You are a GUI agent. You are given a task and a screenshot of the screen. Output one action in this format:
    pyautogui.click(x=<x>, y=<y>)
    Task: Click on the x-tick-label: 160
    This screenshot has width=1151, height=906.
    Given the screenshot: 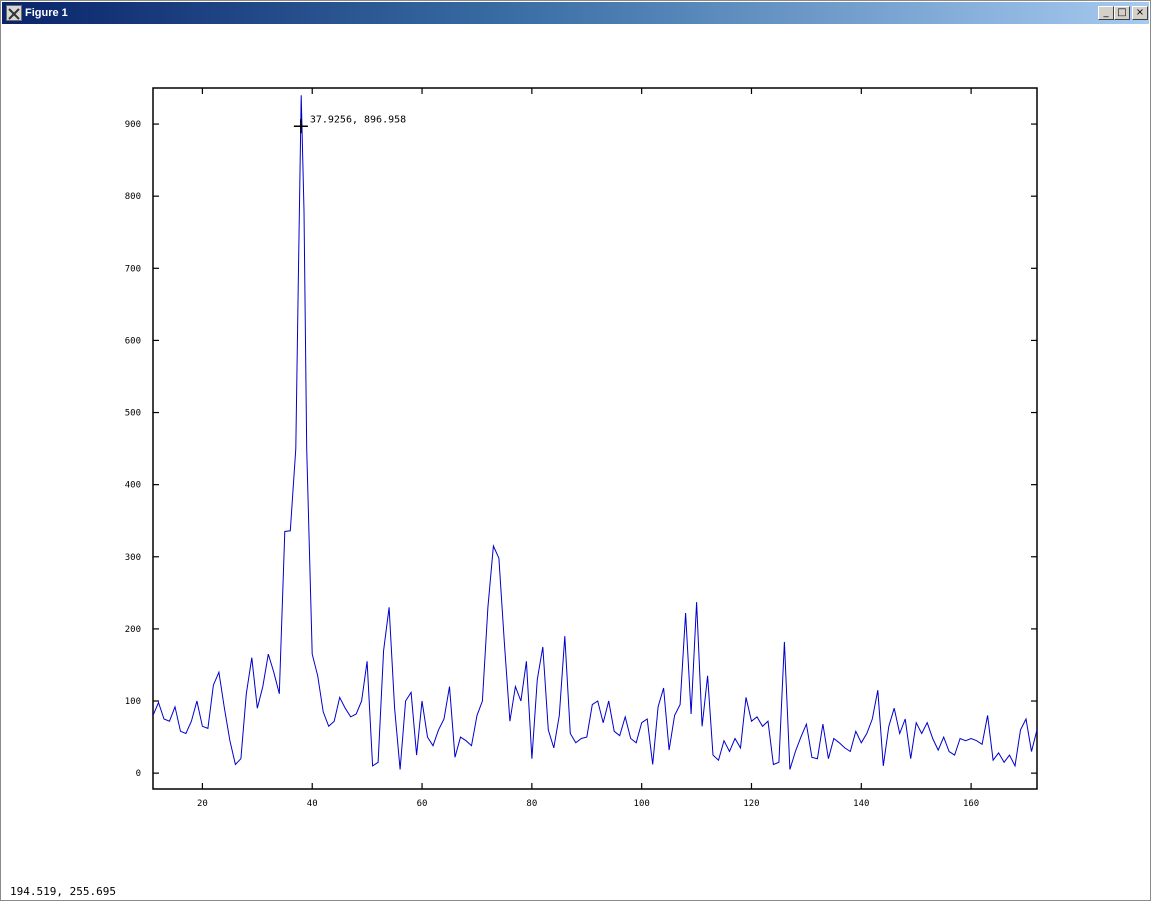 What is the action you would take?
    pyautogui.click(x=971, y=804)
    